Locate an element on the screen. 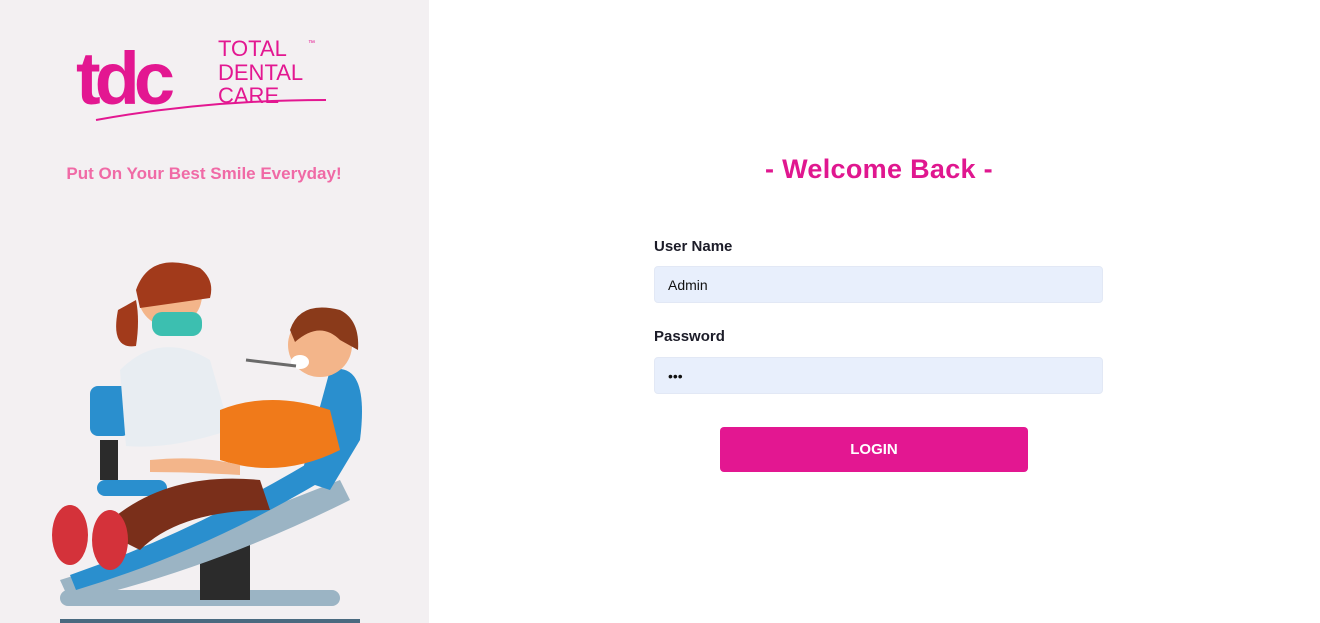 The image size is (1320, 623). illustration-graphic is located at coordinates (207, 442).